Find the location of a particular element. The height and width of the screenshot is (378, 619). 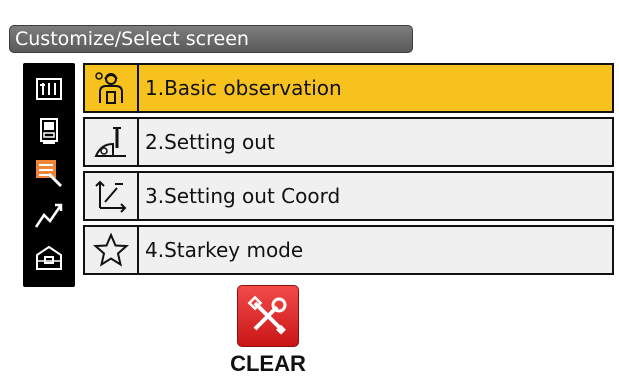

coordinate-axes-icon is located at coordinates (111, 196).